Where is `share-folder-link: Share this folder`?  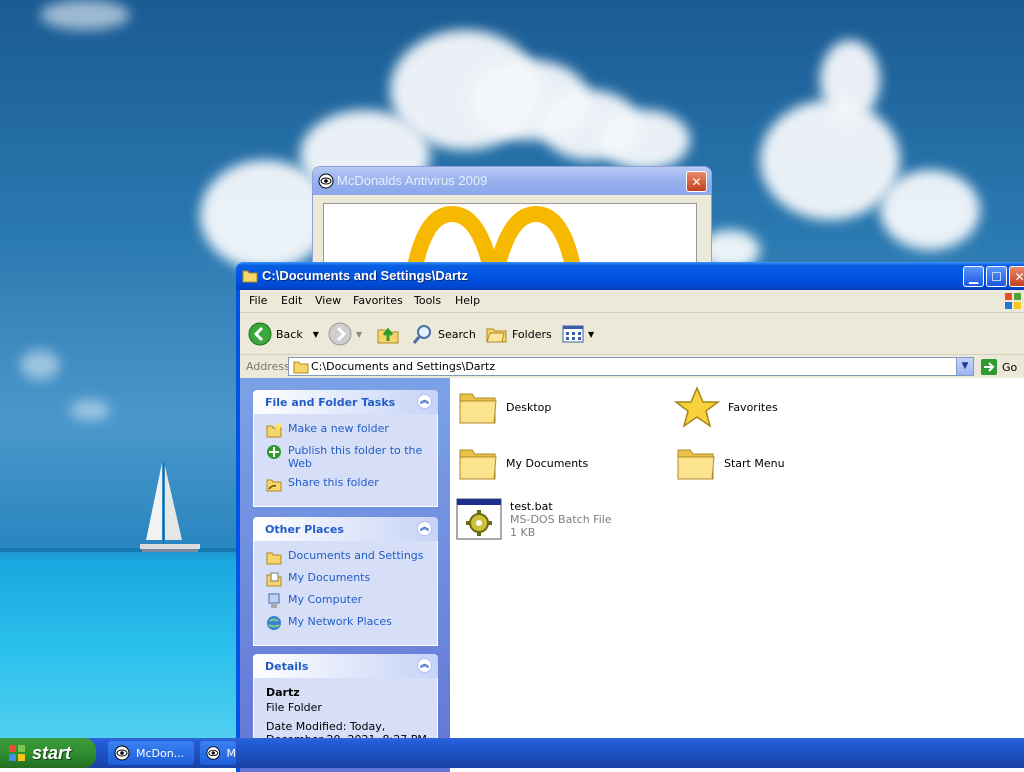 share-folder-link: Share this folder is located at coordinates (346, 484).